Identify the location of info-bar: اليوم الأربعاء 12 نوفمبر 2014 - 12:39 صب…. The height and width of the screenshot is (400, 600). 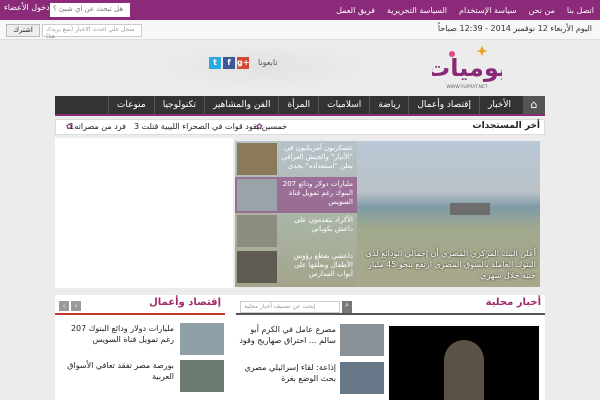
(300, 30).